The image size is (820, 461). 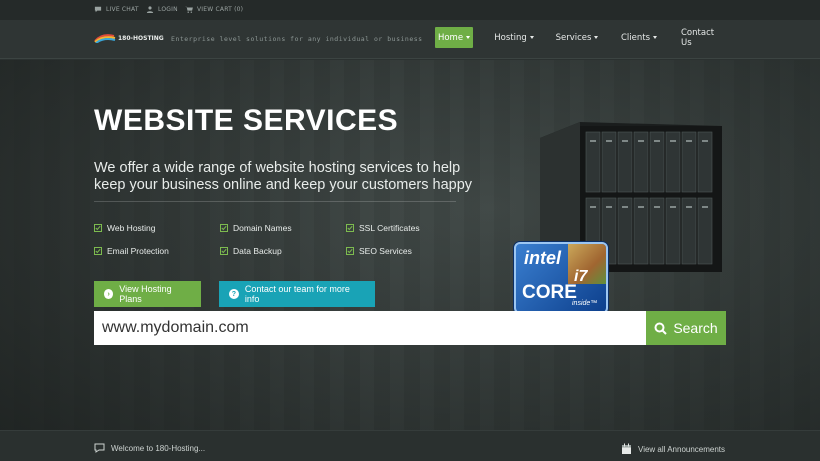 I want to click on feature-label: SSL Certificates, so click(x=389, y=228).